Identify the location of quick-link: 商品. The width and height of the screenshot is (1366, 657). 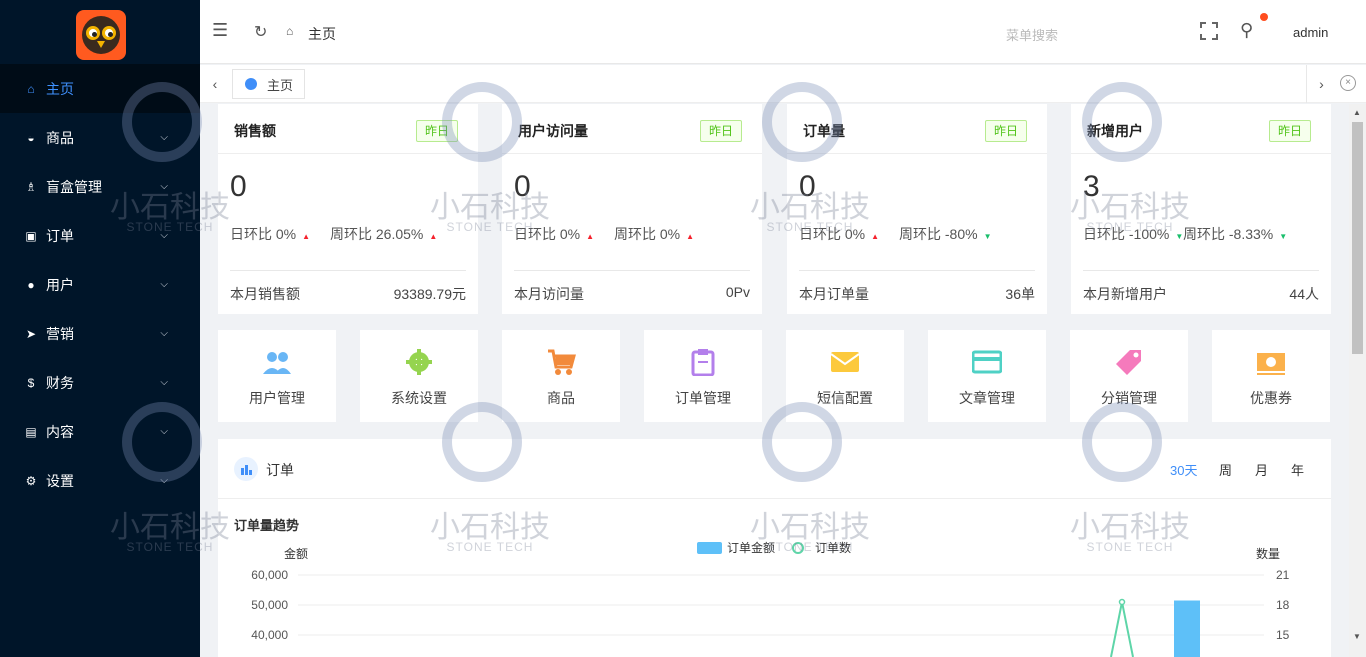
(561, 376).